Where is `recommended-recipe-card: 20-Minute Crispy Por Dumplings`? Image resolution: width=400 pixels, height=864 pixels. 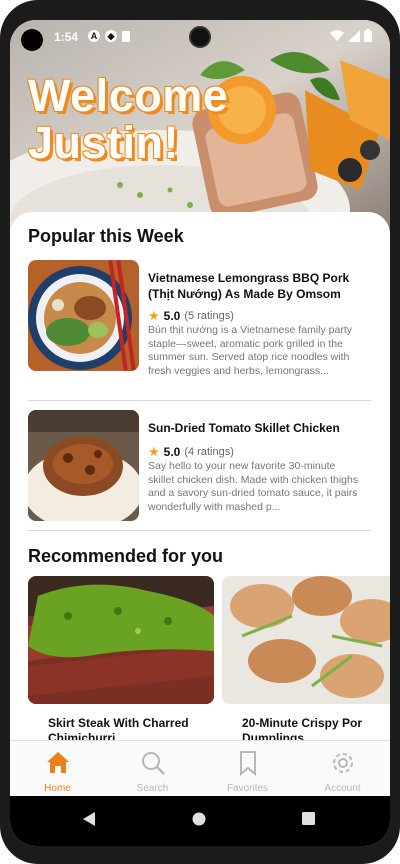 recommended-recipe-card: 20-Minute Crispy Por Dumplings is located at coordinates (306, 658).